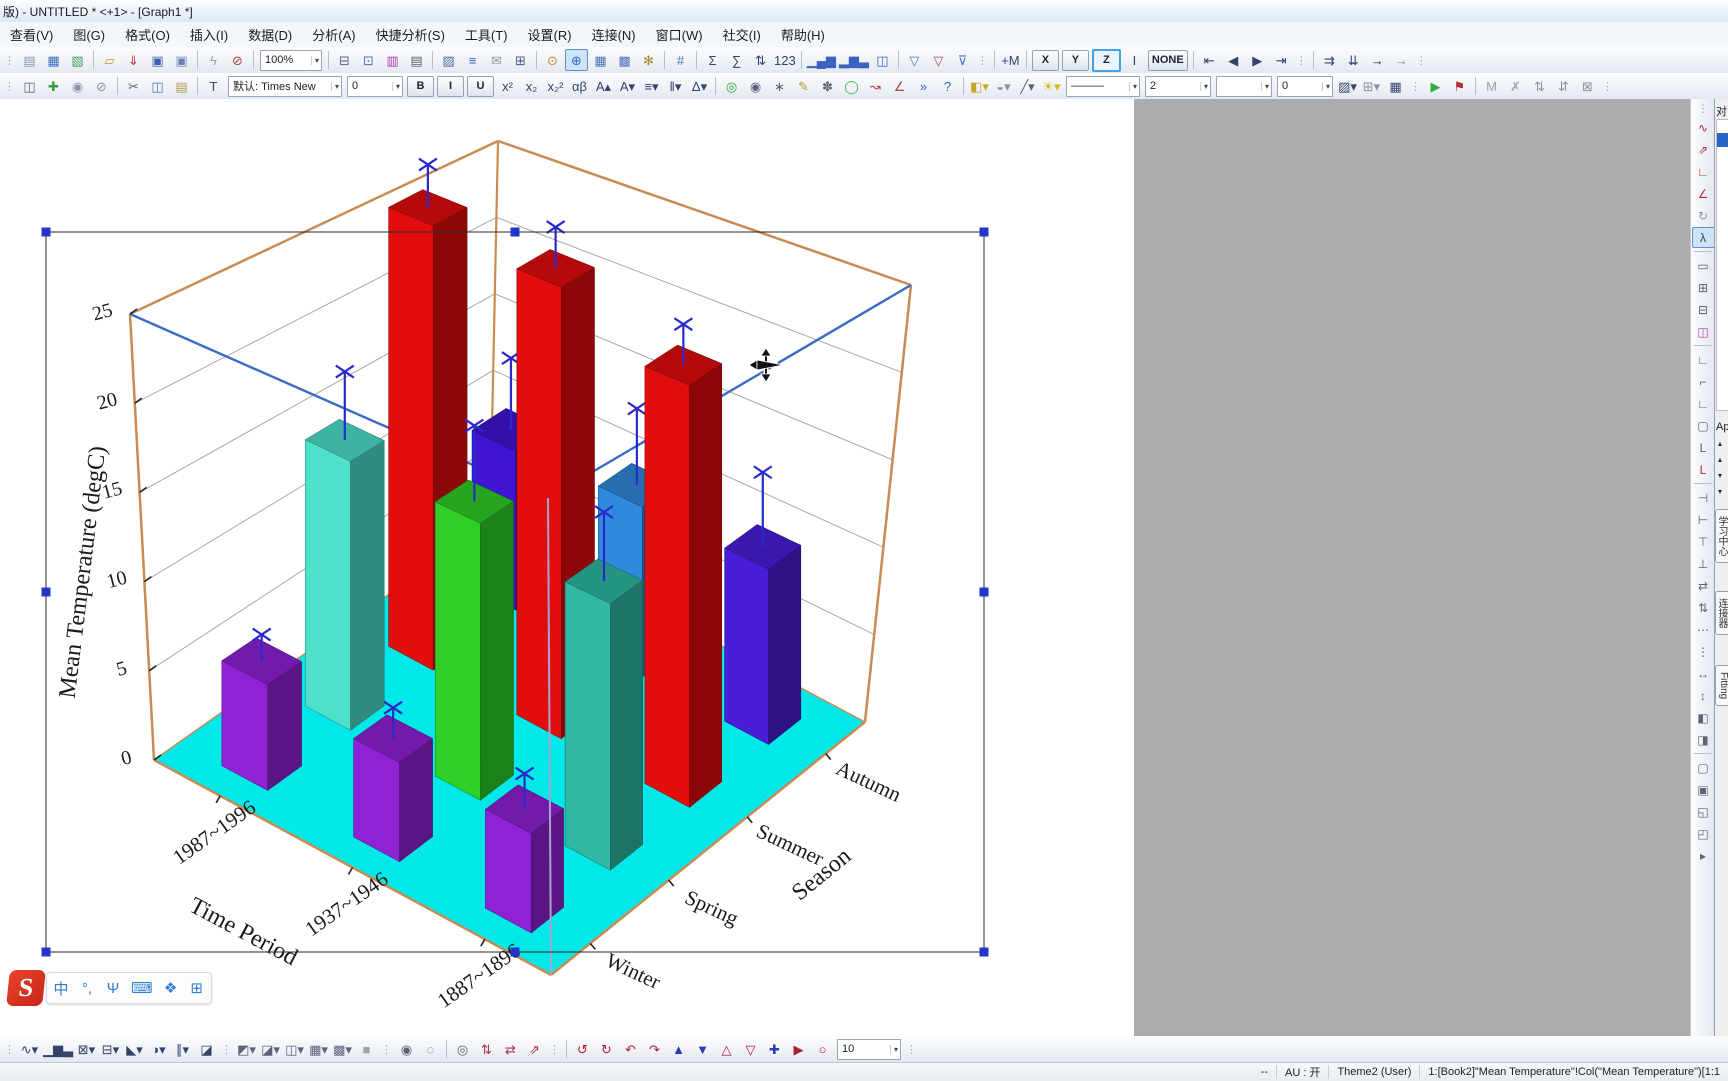 The width and height of the screenshot is (1728, 1081). Describe the element at coordinates (531, 86) in the screenshot. I see `subscript-icon: x₂` at that location.